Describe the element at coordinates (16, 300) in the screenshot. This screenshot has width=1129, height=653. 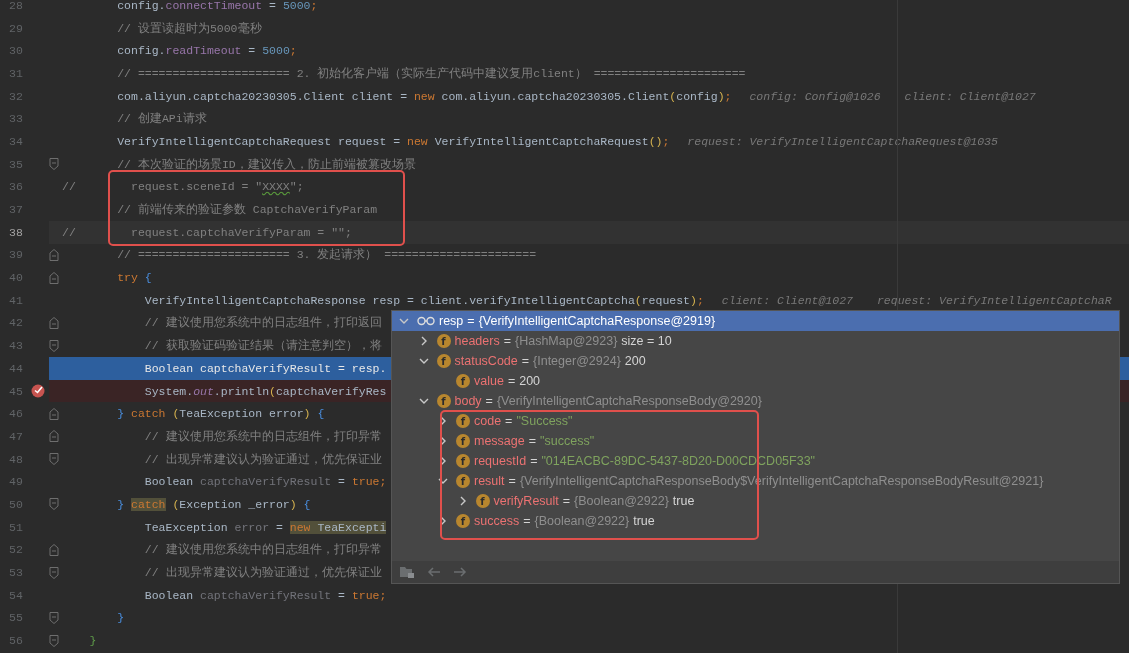
I see `line-number: 41` at that location.